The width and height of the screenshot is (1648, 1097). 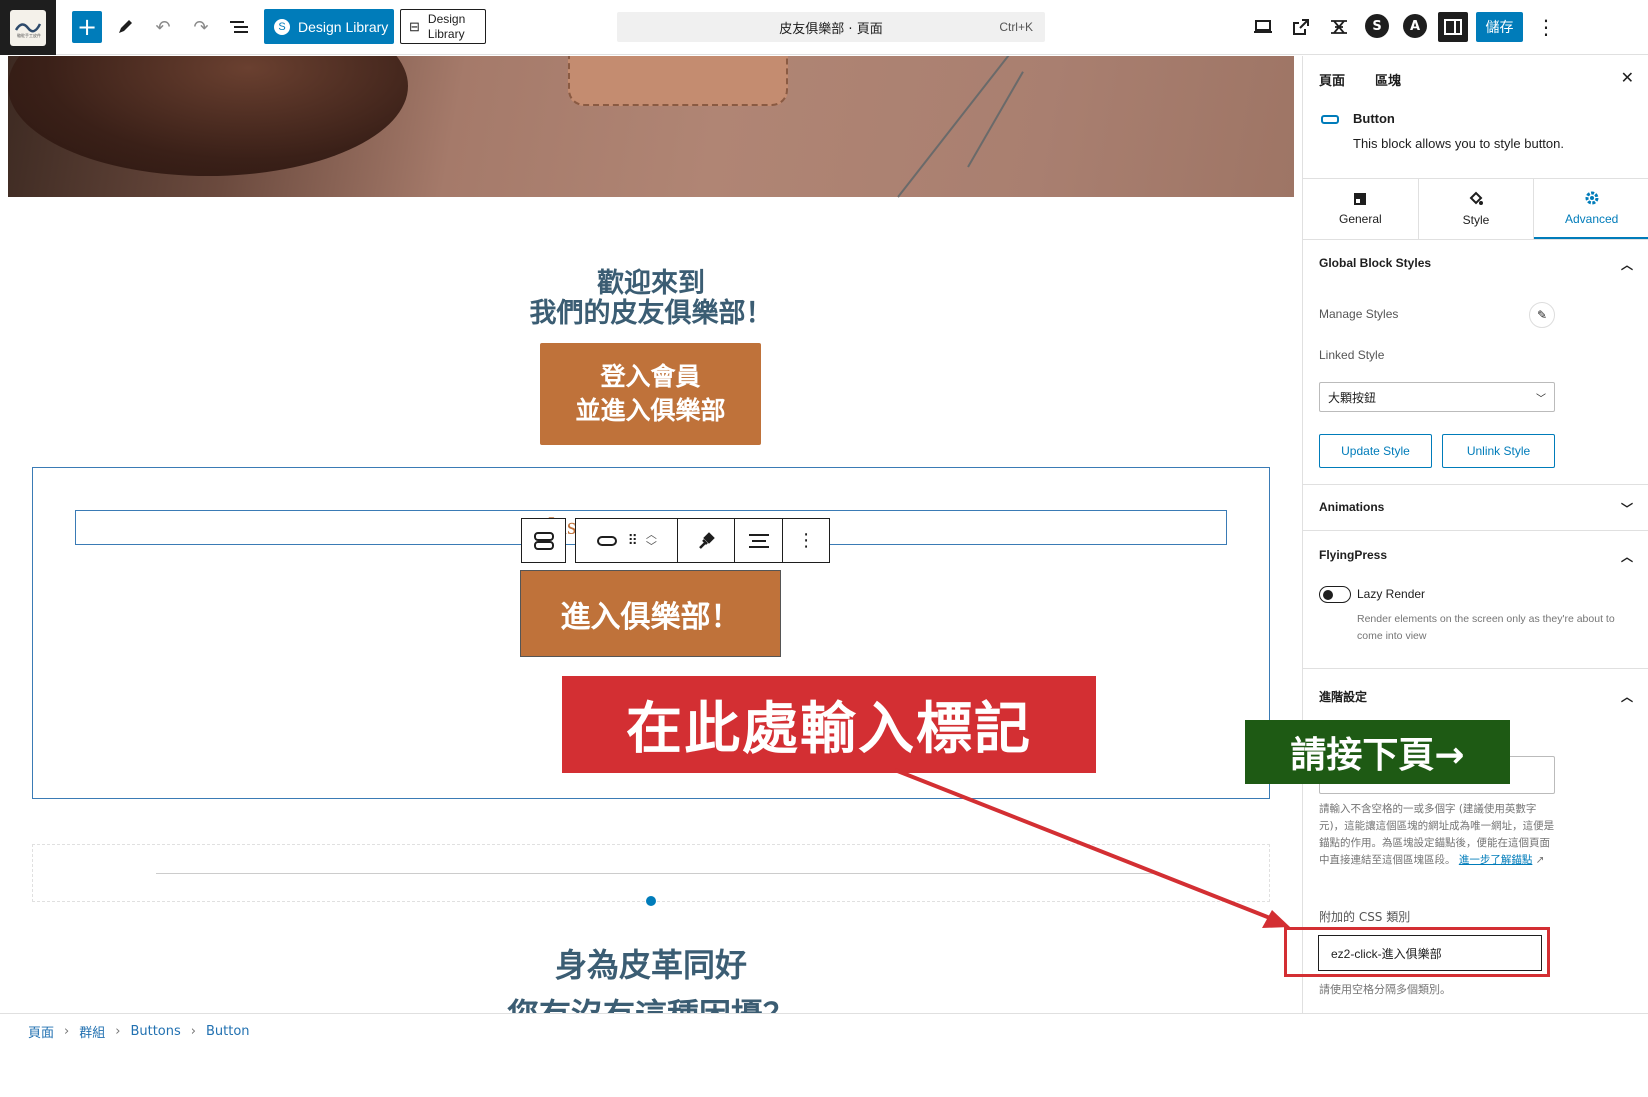 What do you see at coordinates (650, 965) in the screenshot?
I see `section-heading-line1: 身為皮革同好` at bounding box center [650, 965].